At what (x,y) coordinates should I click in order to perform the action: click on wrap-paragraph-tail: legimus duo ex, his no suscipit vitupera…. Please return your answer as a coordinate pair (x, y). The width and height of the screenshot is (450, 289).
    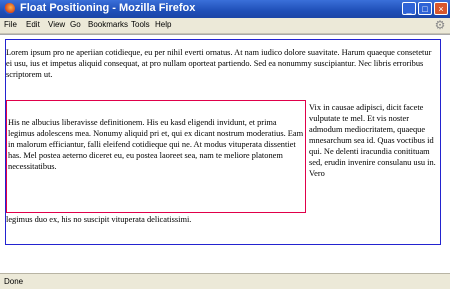
    Looking at the image, I should click on (99, 219).